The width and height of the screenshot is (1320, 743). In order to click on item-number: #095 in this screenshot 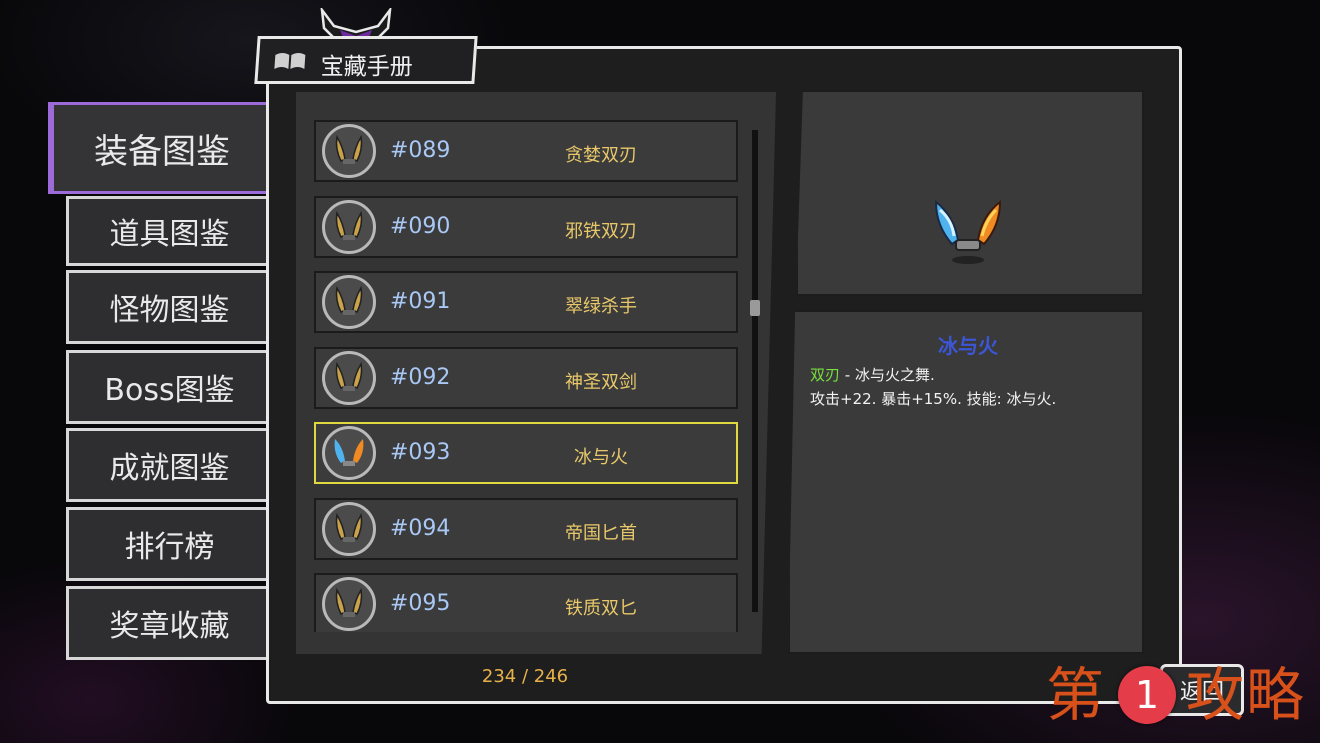, I will do `click(420, 603)`.